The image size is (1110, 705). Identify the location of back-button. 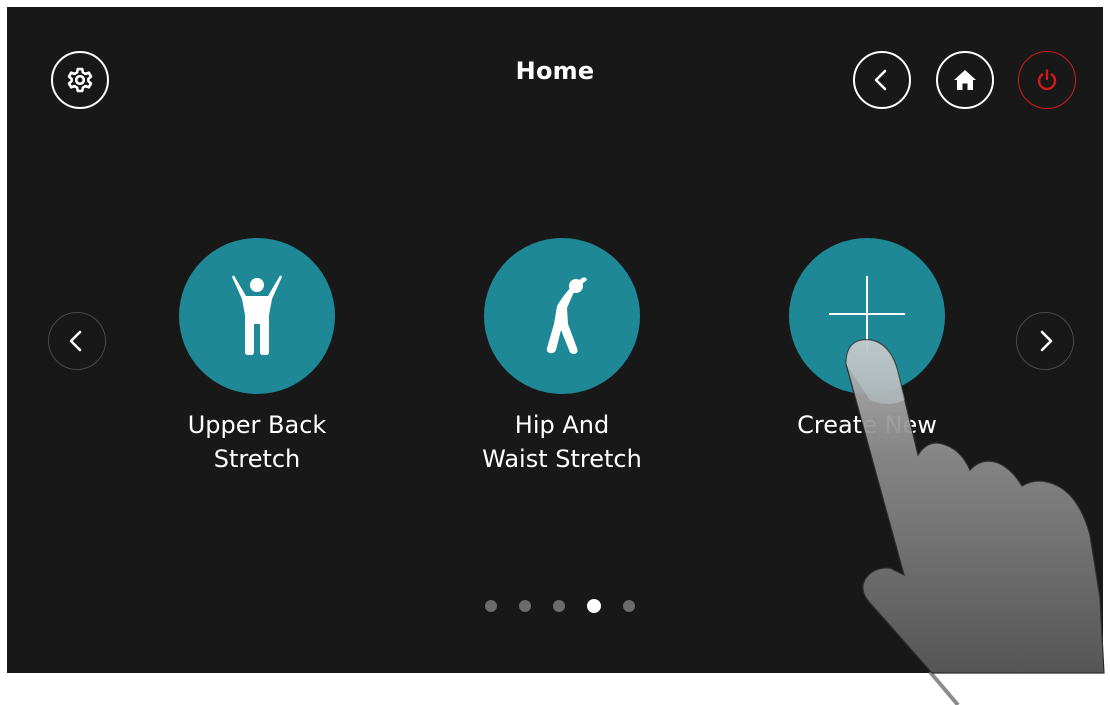
(882, 80).